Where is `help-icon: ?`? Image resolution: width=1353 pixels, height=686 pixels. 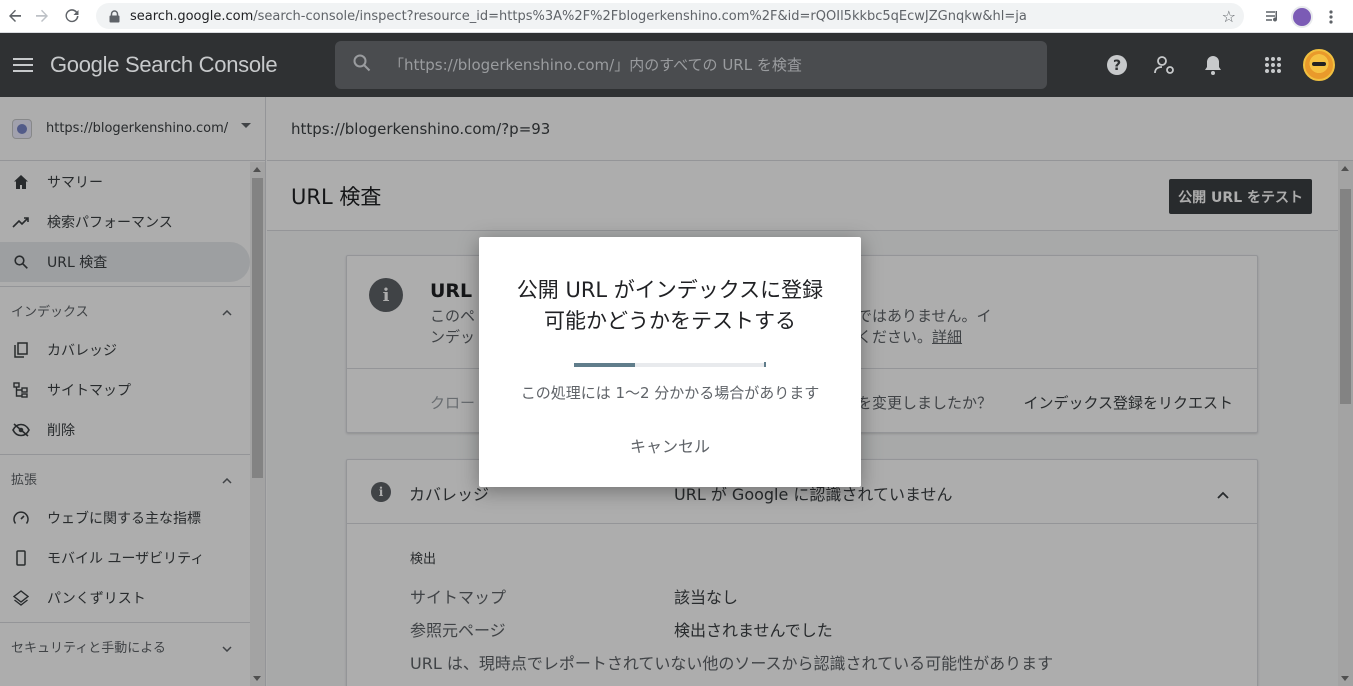 help-icon: ? is located at coordinates (1117, 65).